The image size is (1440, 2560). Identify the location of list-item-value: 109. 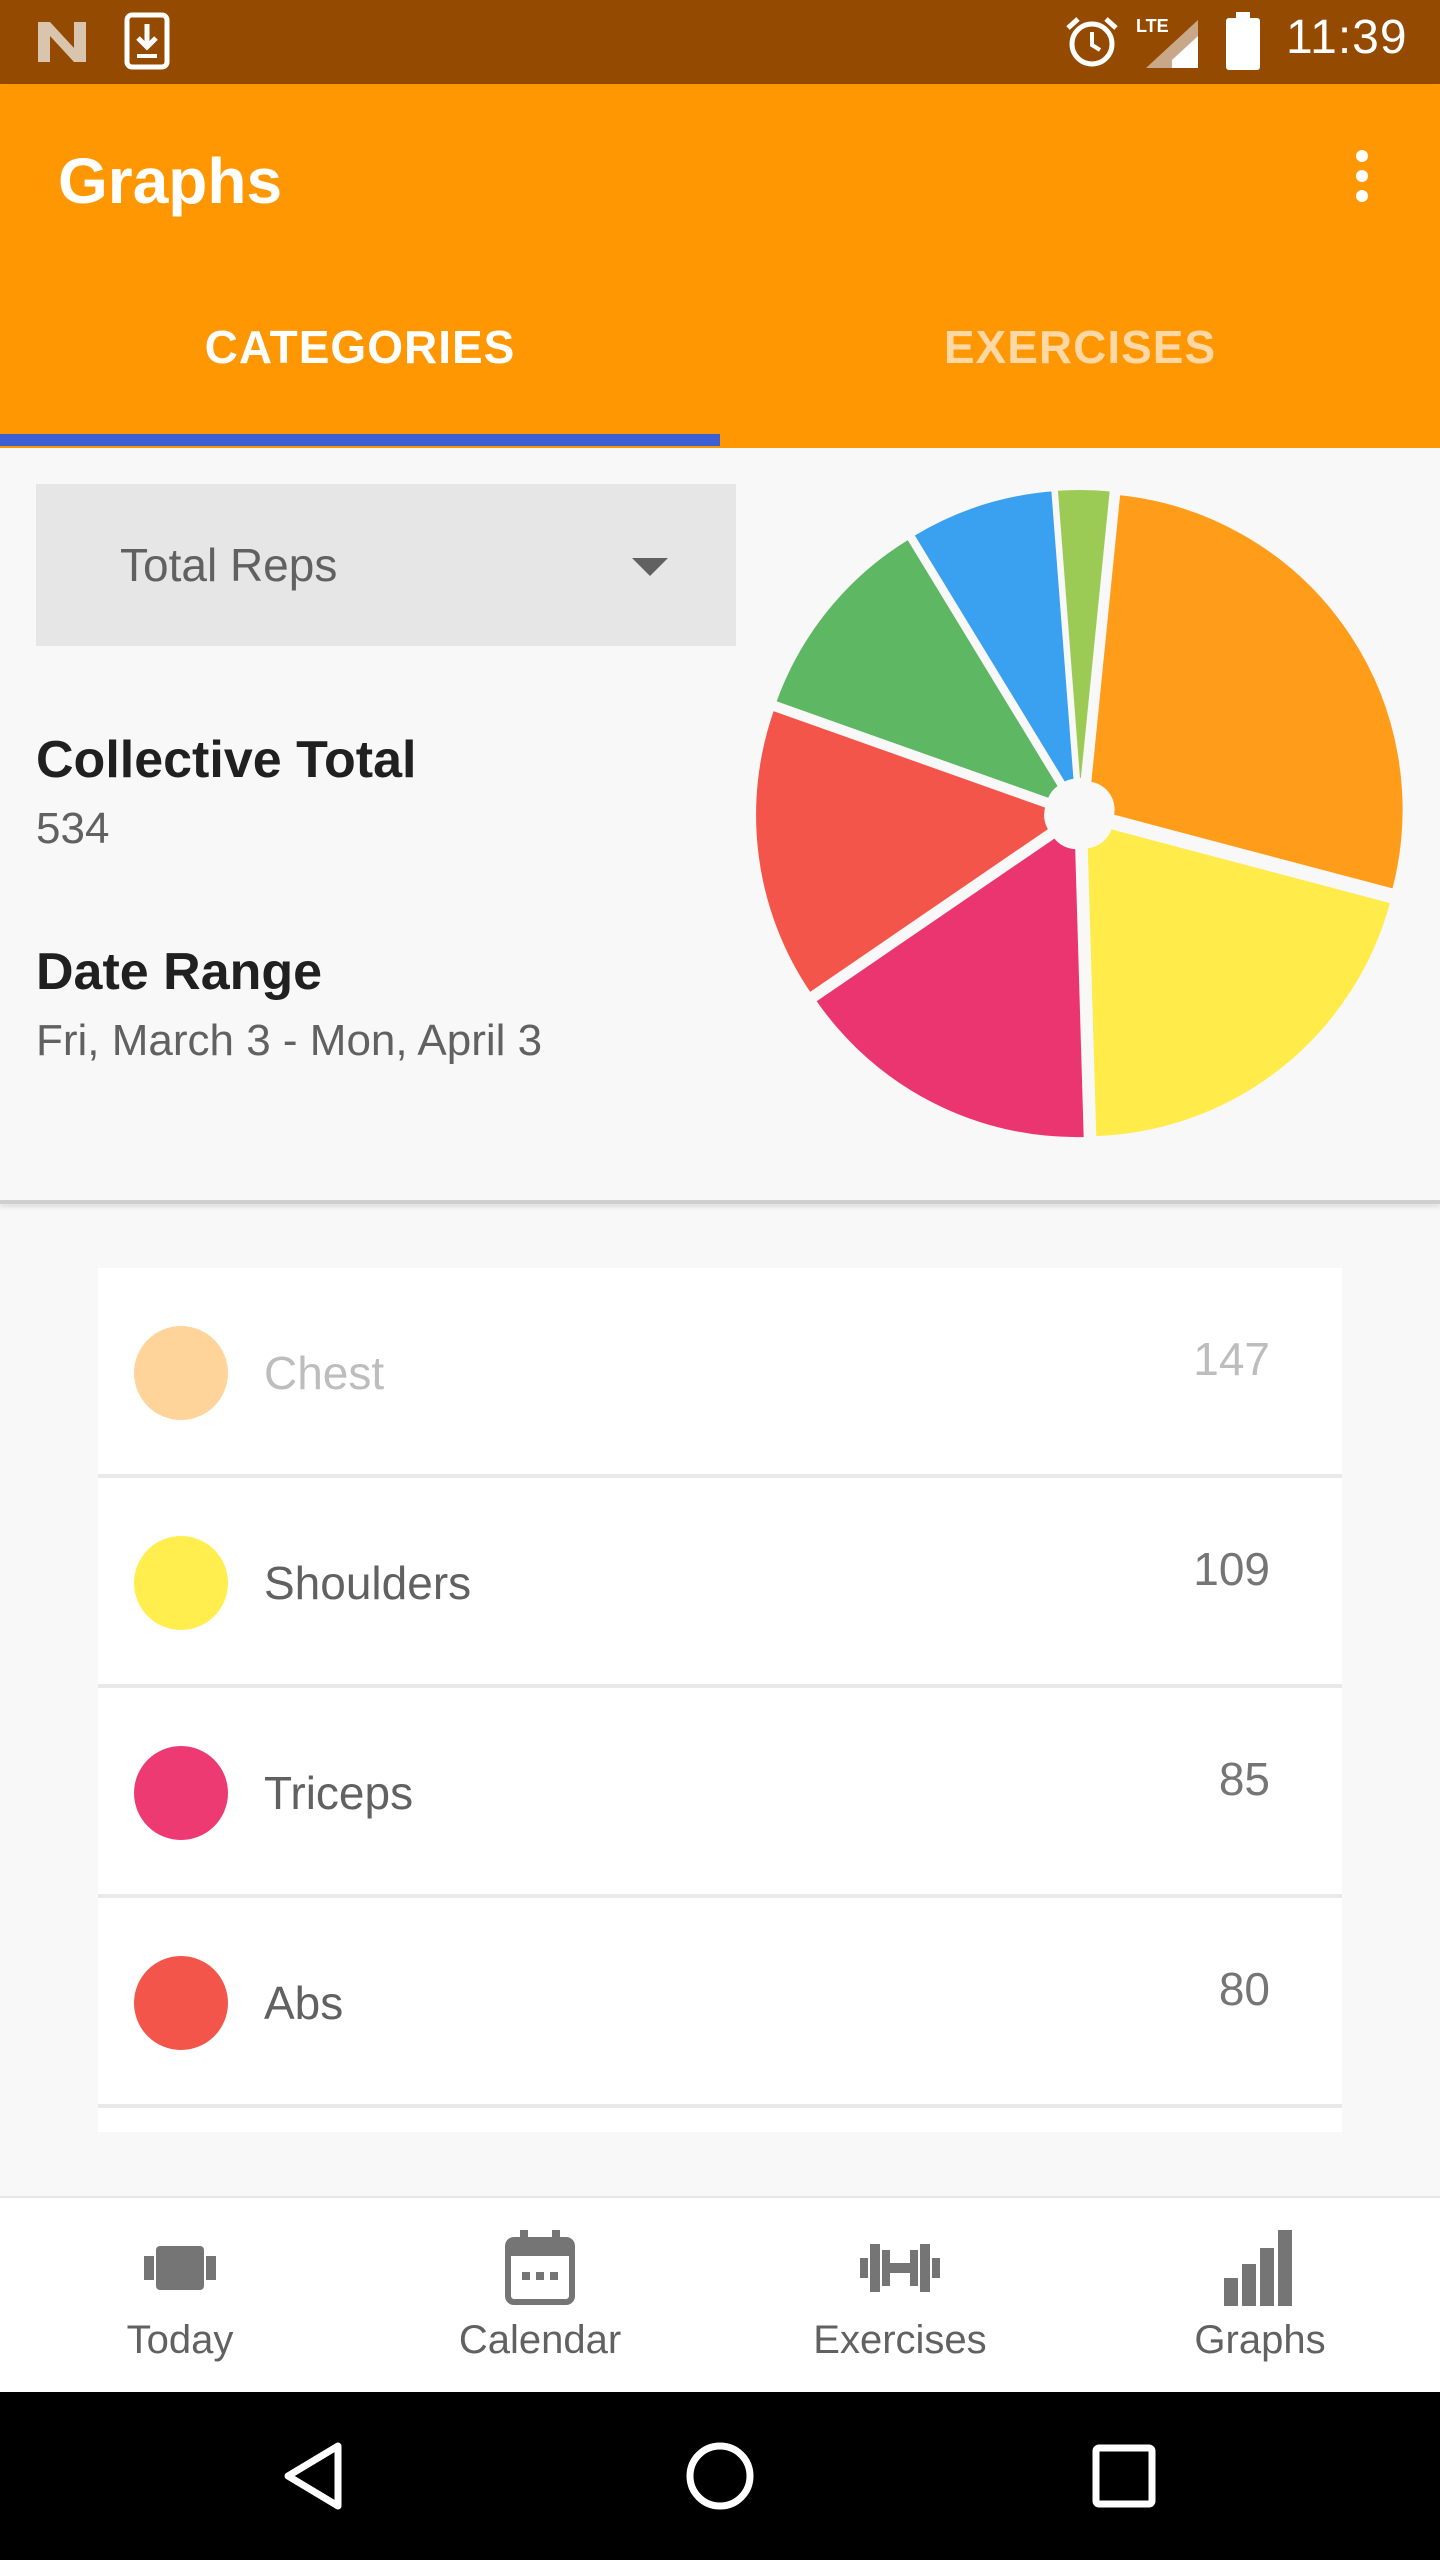
(1231, 1569).